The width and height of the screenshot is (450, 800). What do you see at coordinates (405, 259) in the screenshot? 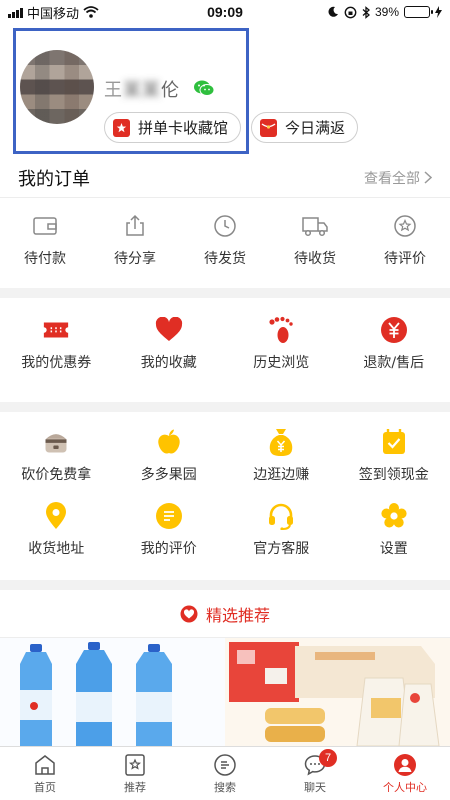
I see `order-status-label: 待评价` at bounding box center [405, 259].